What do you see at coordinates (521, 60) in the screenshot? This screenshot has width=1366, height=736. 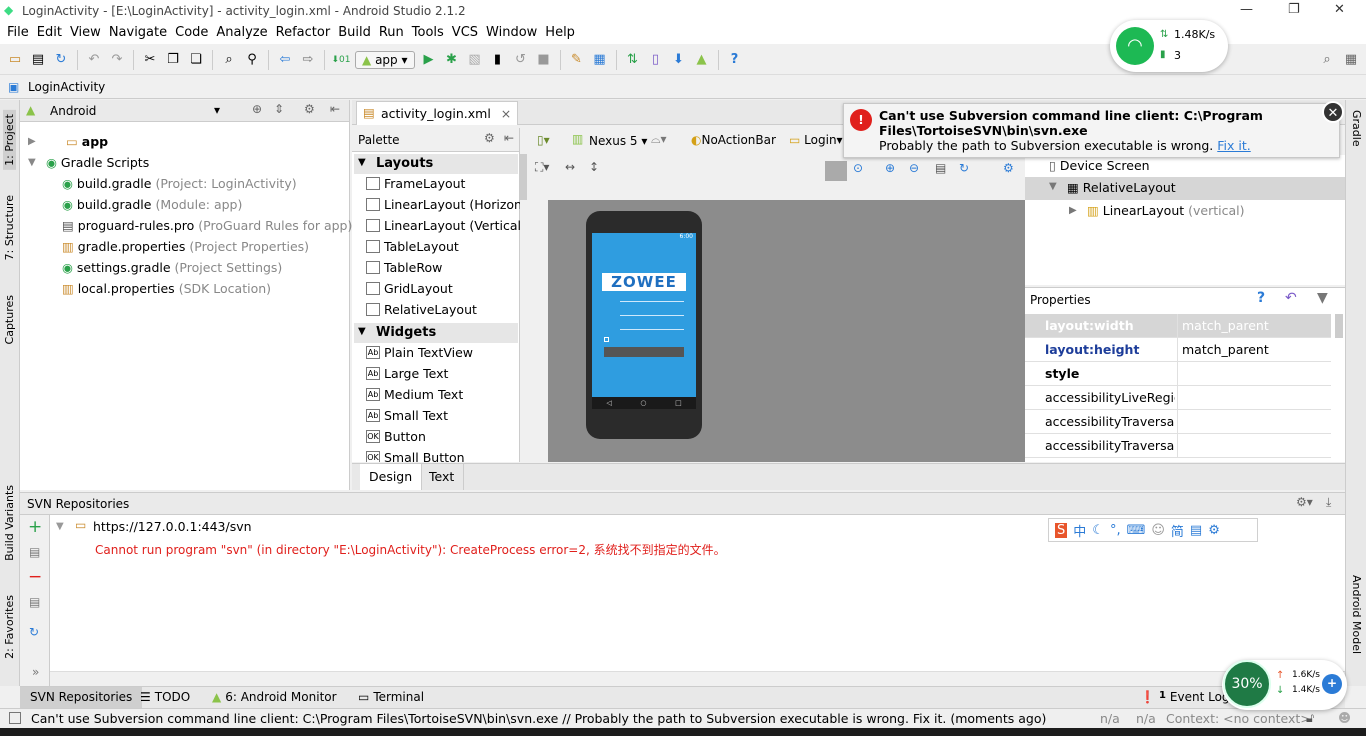 I see `rerun-icon: ↺` at bounding box center [521, 60].